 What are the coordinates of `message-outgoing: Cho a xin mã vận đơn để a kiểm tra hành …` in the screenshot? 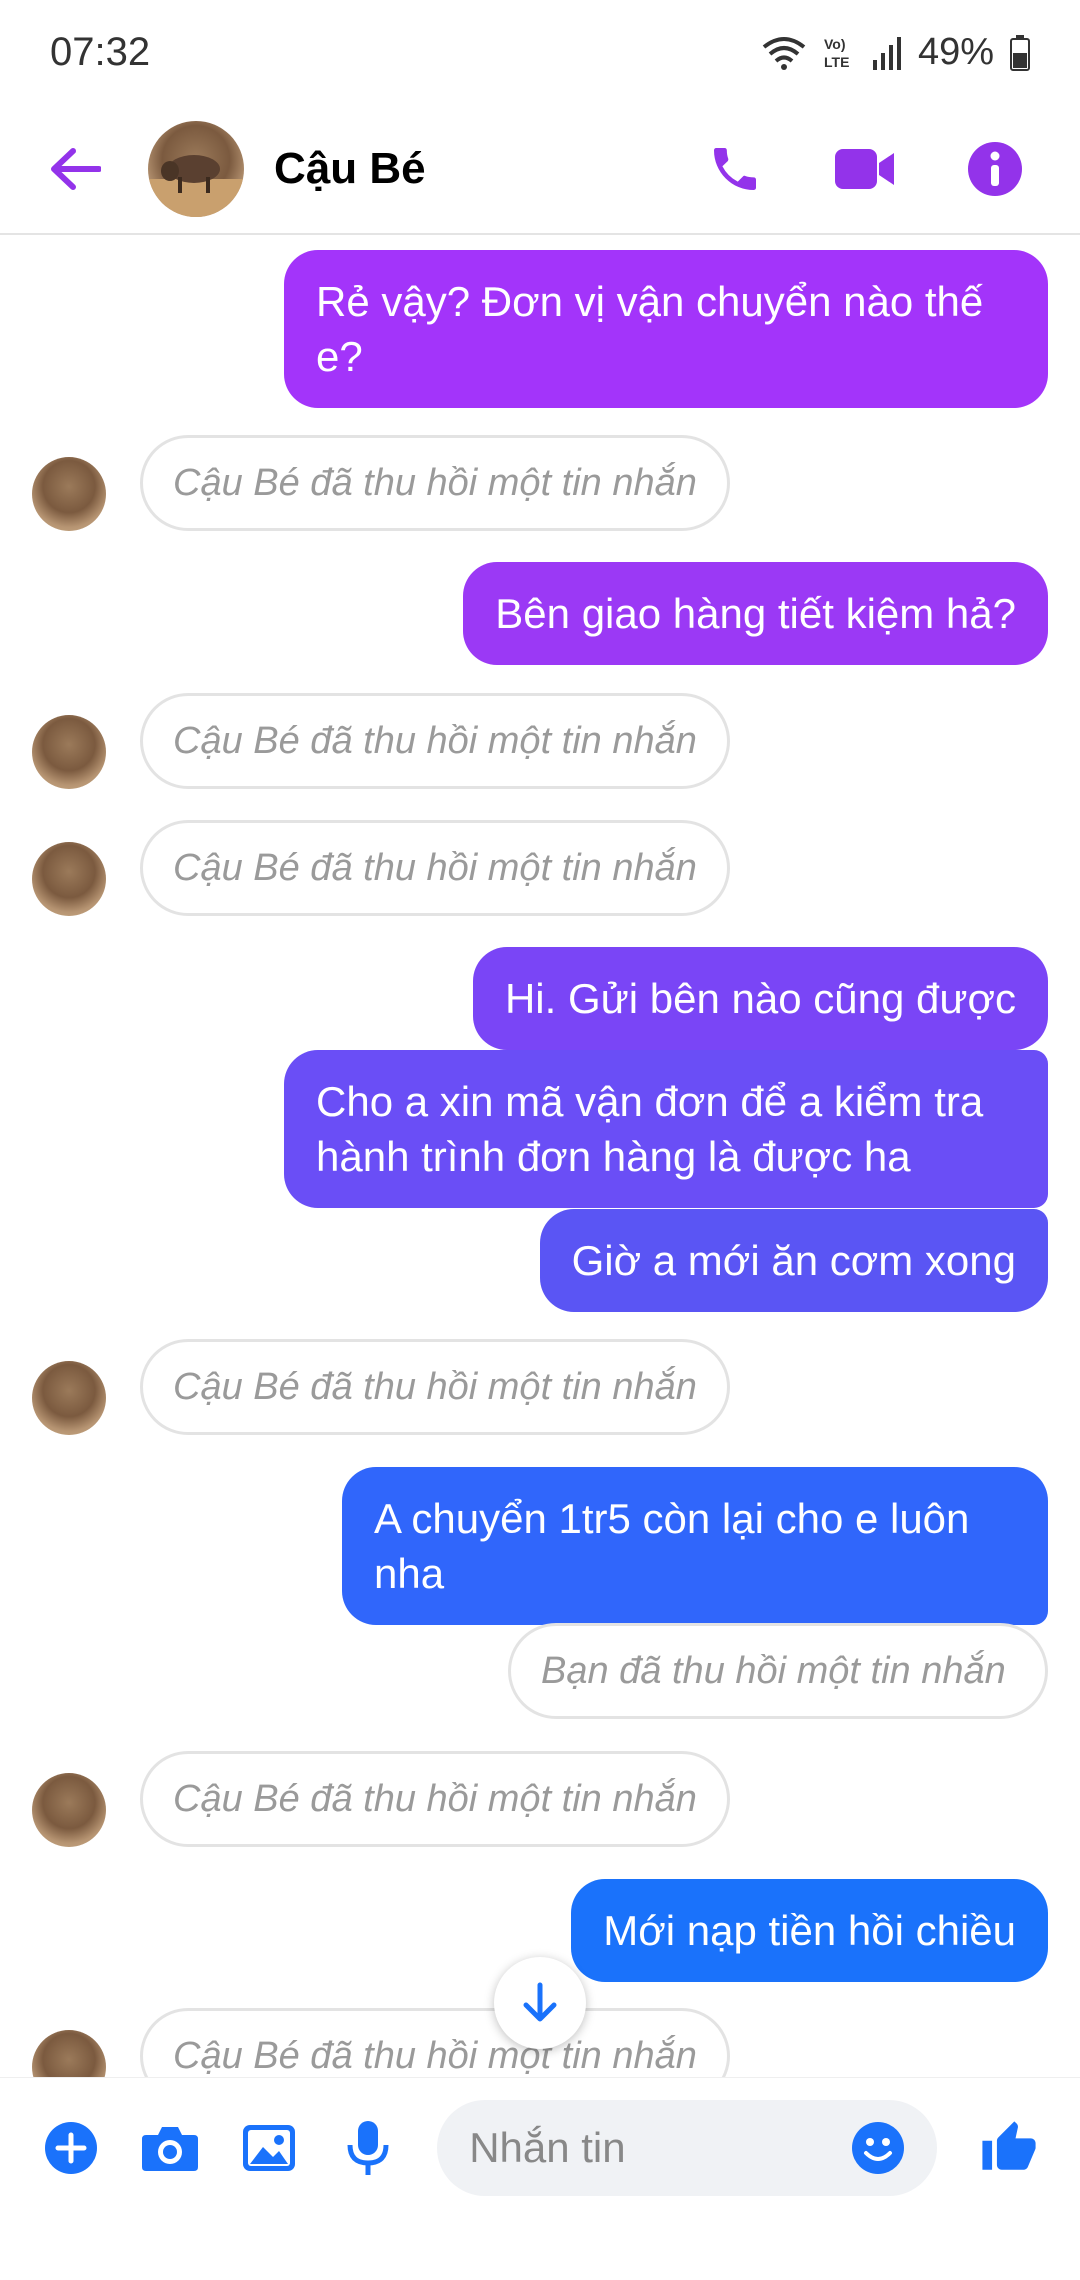 It's located at (666, 1129).